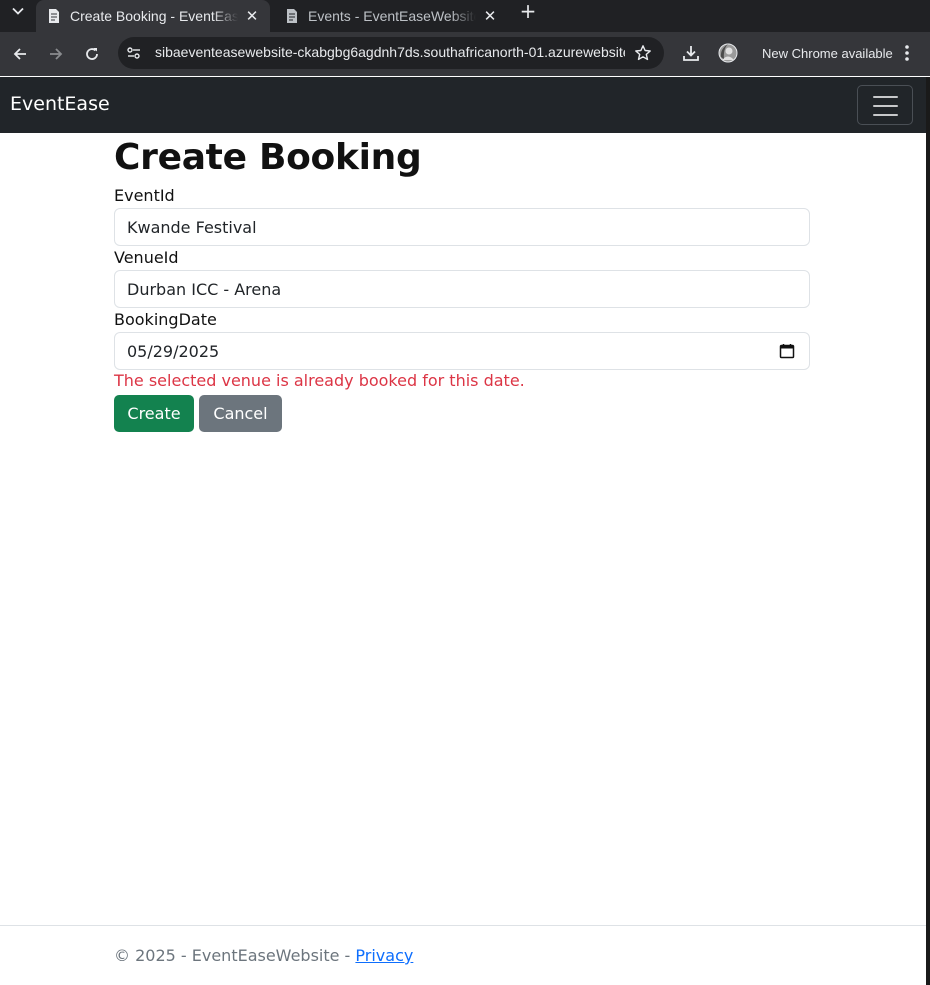 The height and width of the screenshot is (985, 930). Describe the element at coordinates (20, 54) in the screenshot. I see `back-icon` at that location.